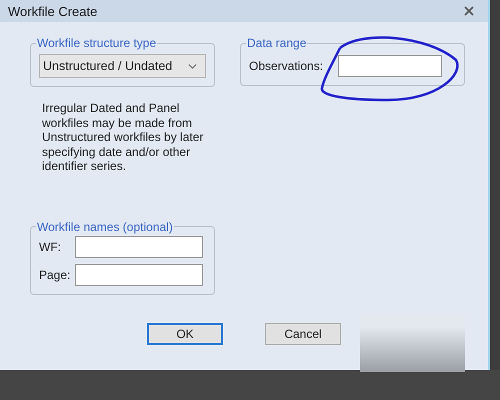 The width and height of the screenshot is (500, 400). Describe the element at coordinates (53, 11) in the screenshot. I see `window-title: Workfile Create` at that location.